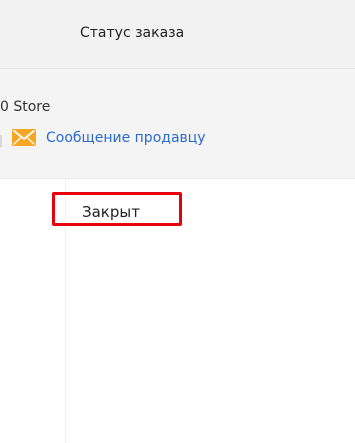  Describe the element at coordinates (1, 141) in the screenshot. I see `store-row-marker` at that location.